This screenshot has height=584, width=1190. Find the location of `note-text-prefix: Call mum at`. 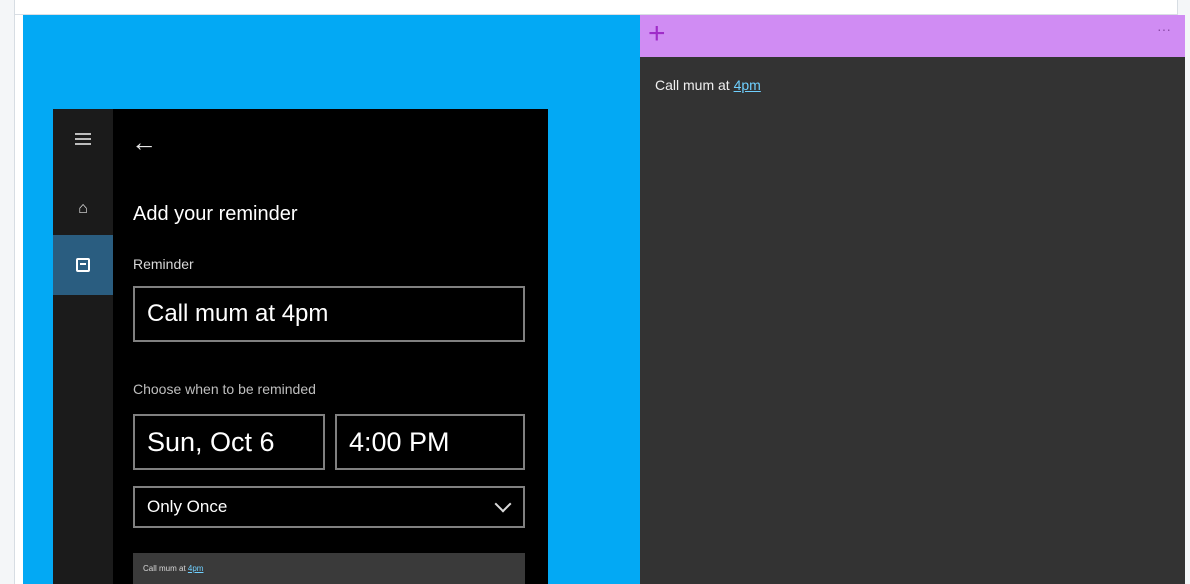

note-text-prefix: Call mum at is located at coordinates (694, 85).